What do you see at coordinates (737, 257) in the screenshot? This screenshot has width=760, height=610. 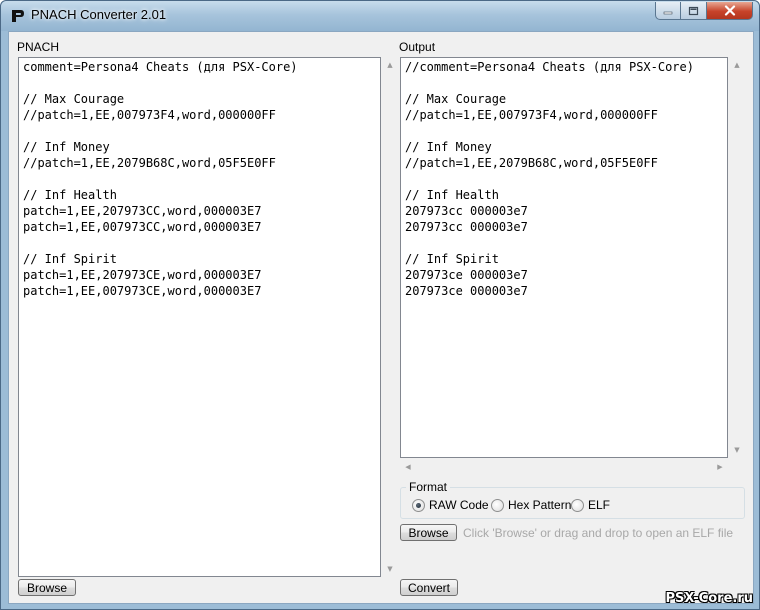 I see `output-vertical-scrollbar: ▲ ▼` at bounding box center [737, 257].